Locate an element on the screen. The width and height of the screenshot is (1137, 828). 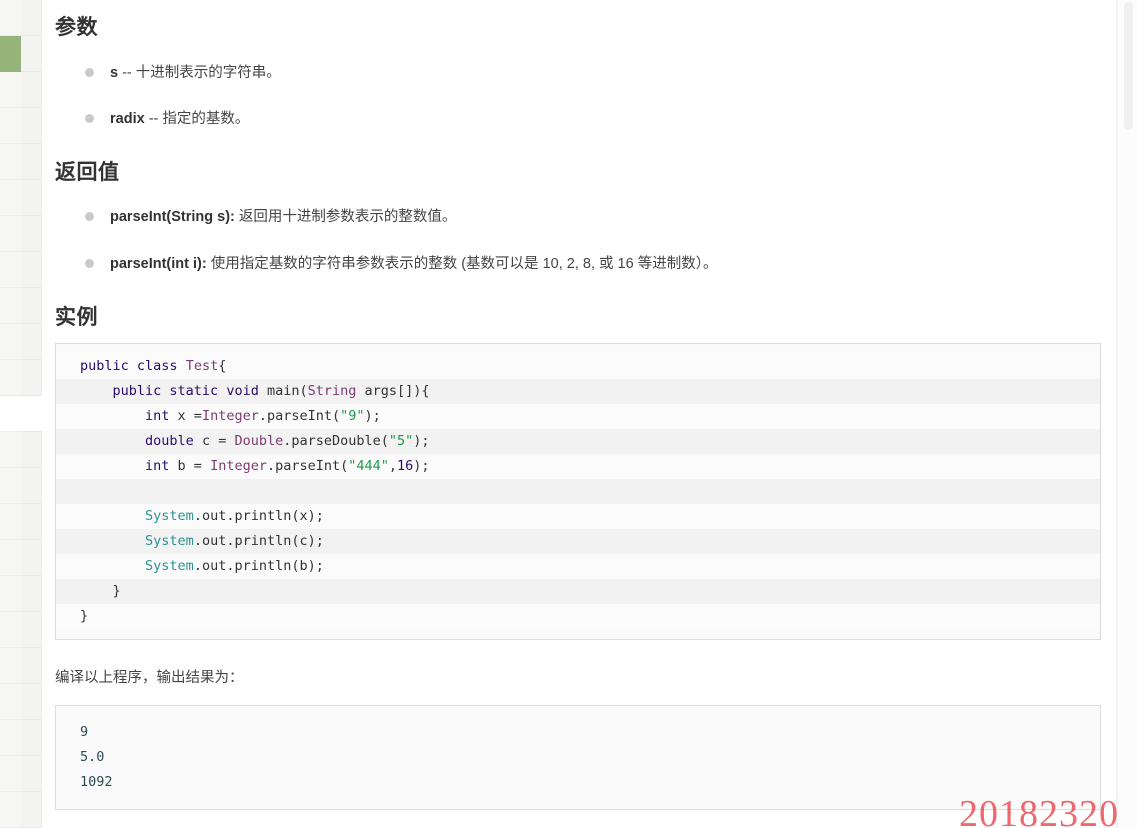
output-line: 1092 is located at coordinates (96, 781).